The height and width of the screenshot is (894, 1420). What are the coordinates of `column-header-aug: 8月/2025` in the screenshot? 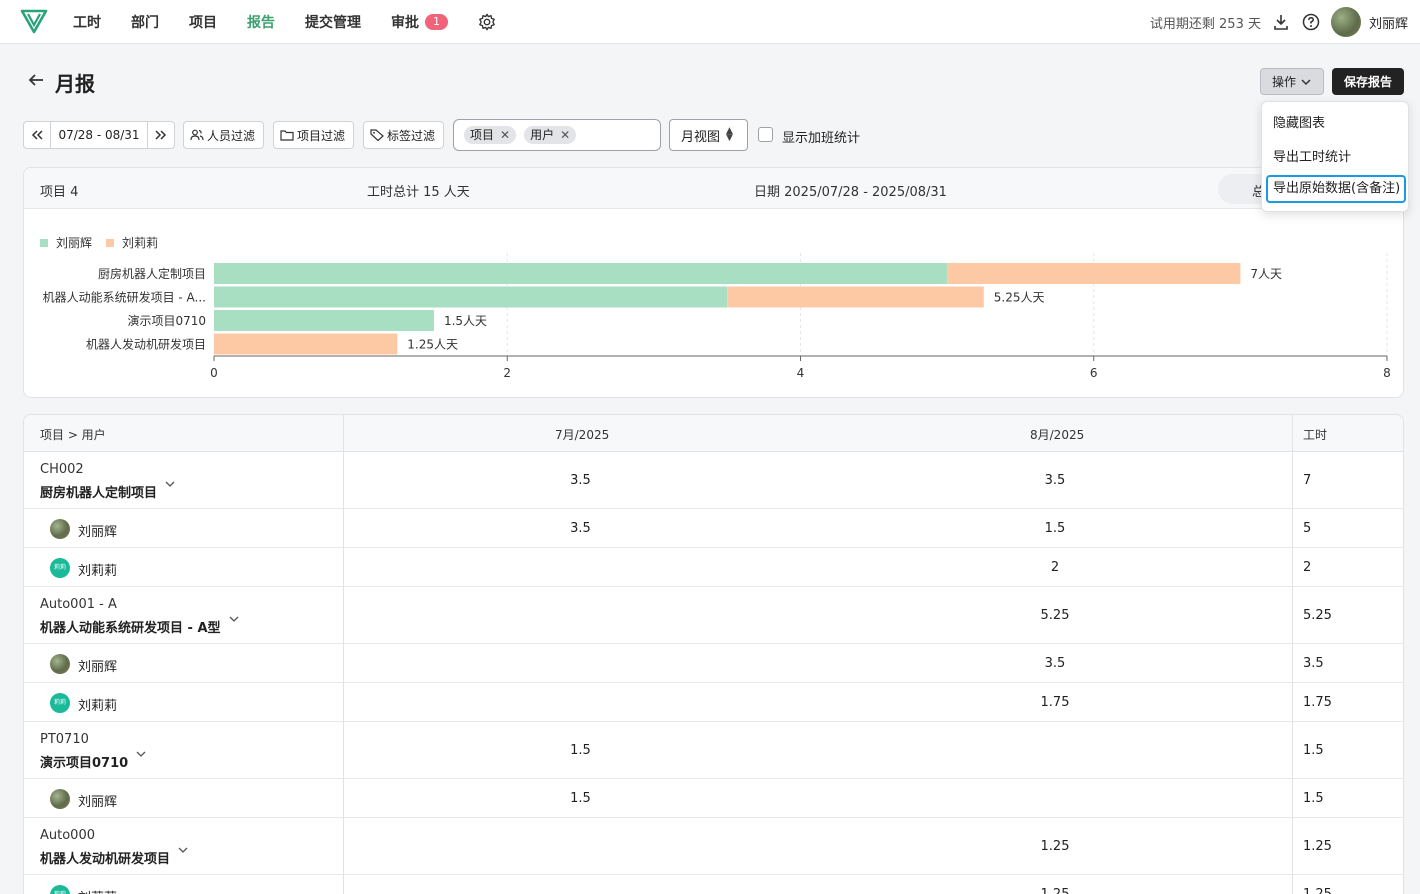 It's located at (1057, 434).